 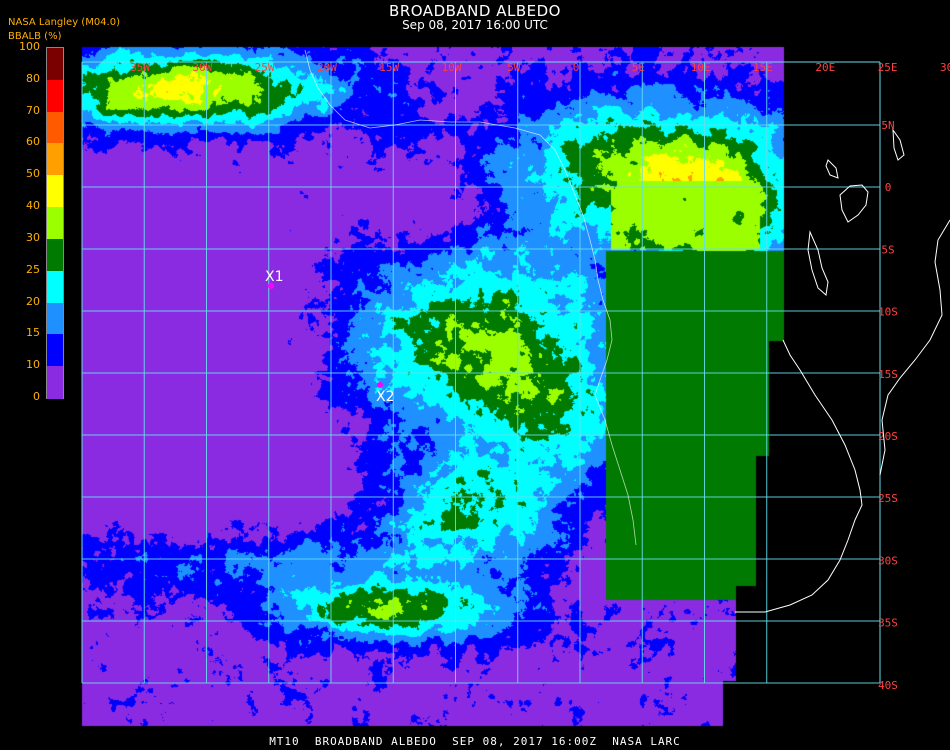 What do you see at coordinates (33, 110) in the screenshot?
I see `colorbar-tick-label: 70` at bounding box center [33, 110].